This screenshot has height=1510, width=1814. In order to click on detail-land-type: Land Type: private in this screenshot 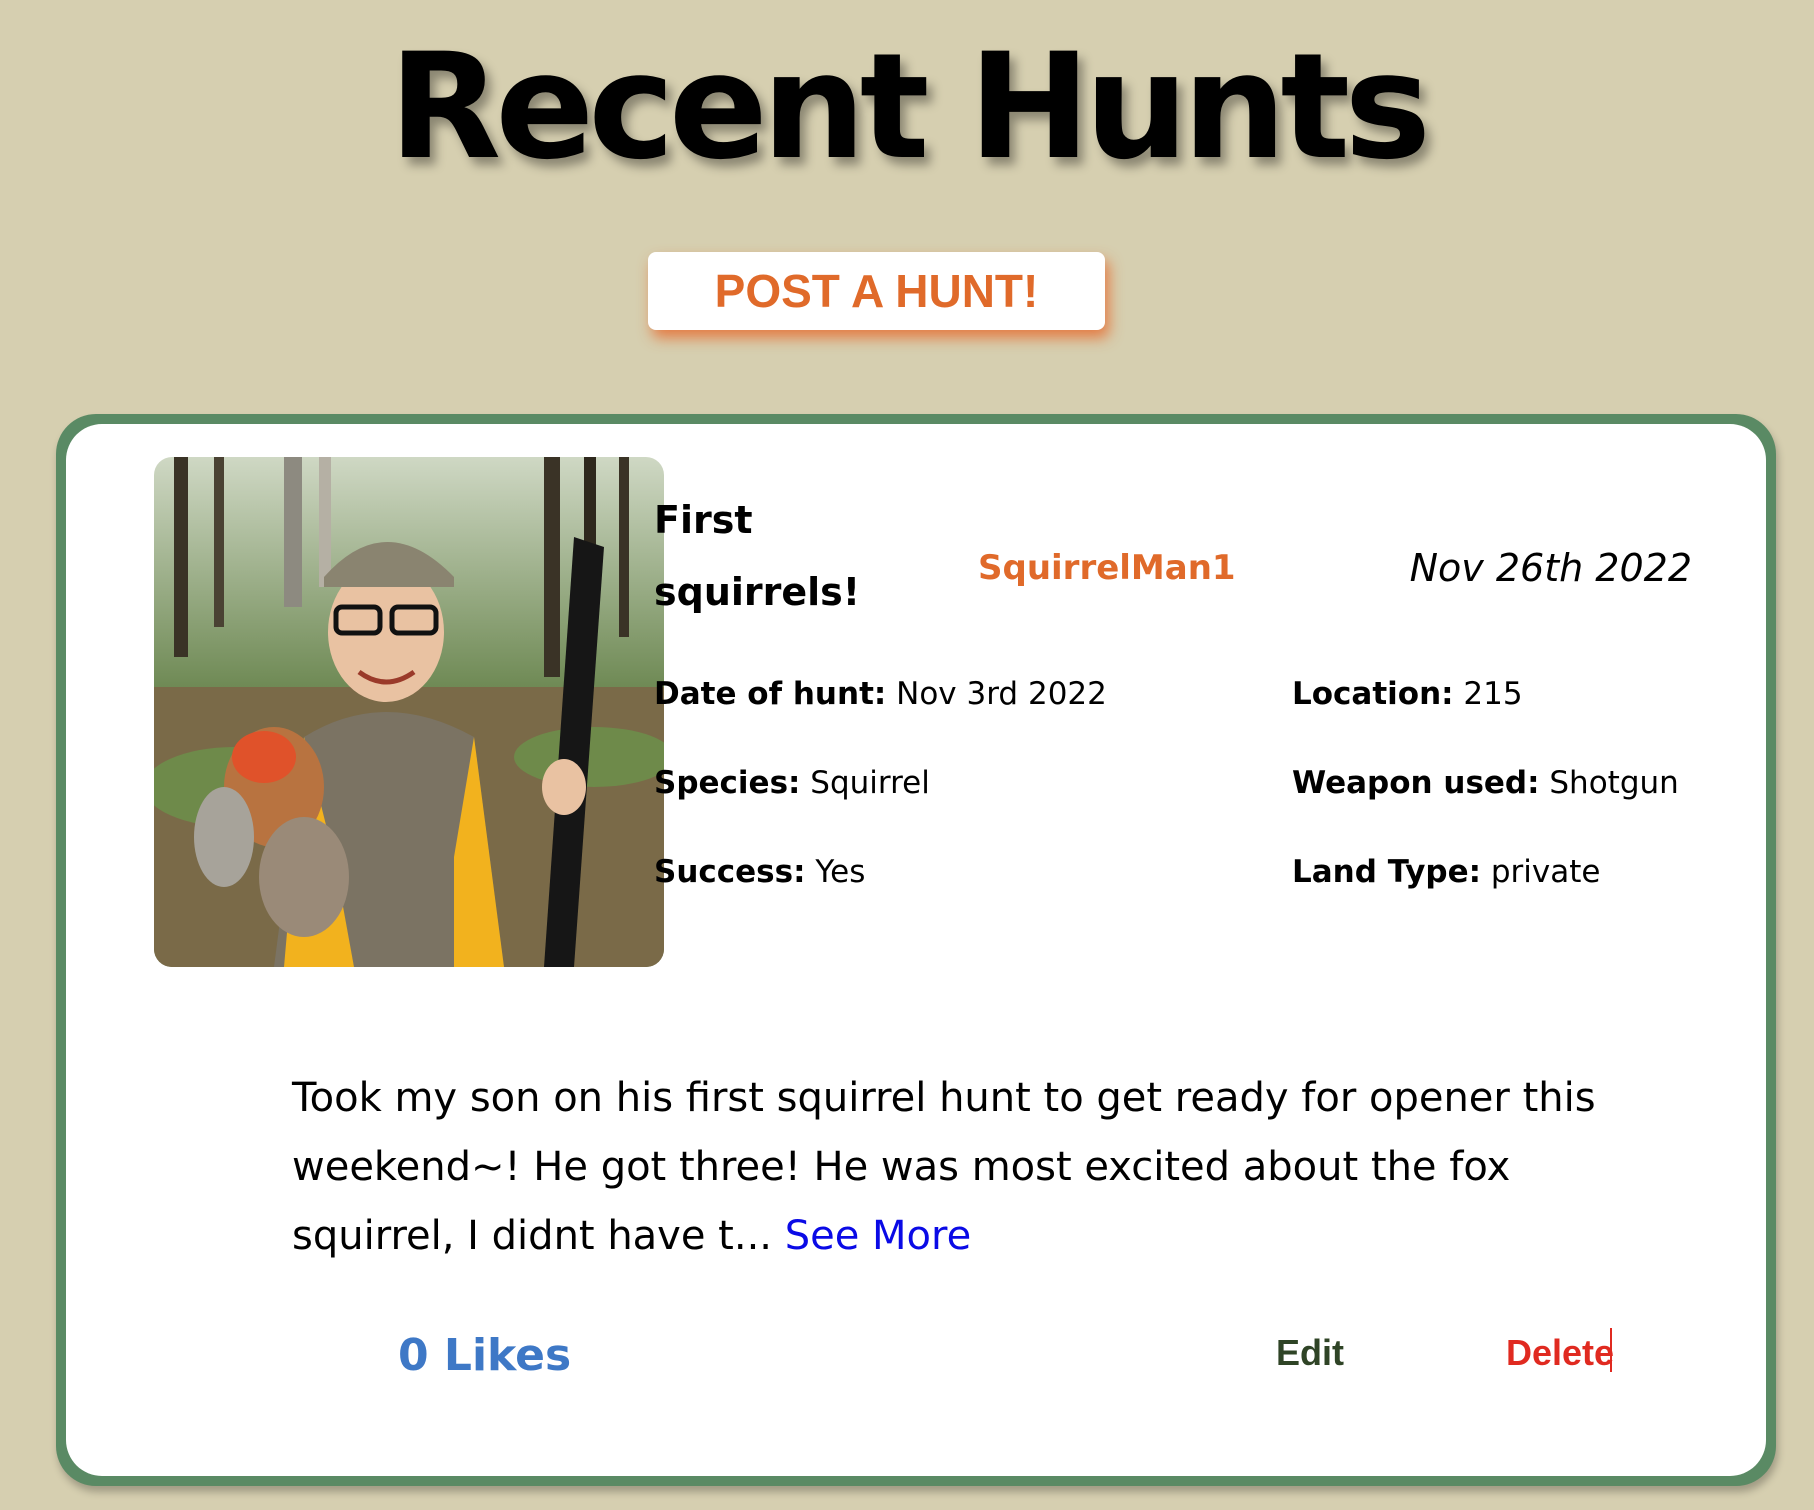, I will do `click(1446, 872)`.